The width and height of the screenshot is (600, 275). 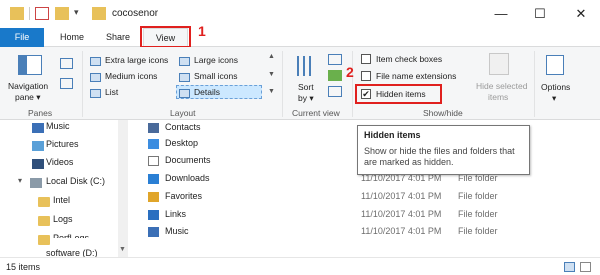 What do you see at coordinates (183, 127) in the screenshot?
I see `file-name: Contacts` at bounding box center [183, 127].